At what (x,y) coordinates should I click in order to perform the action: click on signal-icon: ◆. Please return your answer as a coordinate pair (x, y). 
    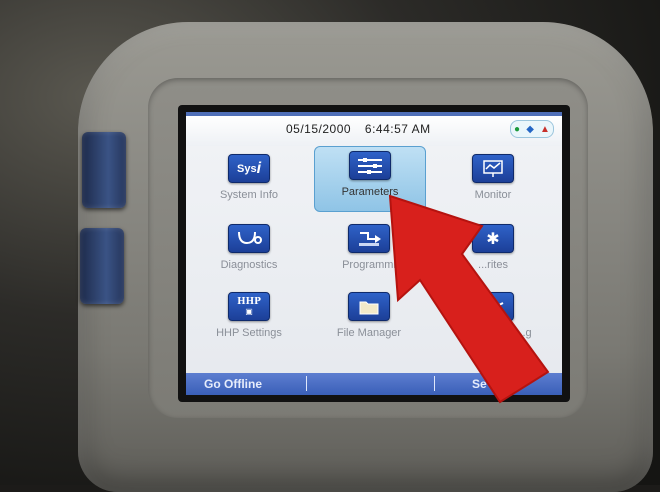
    Looking at the image, I should click on (530, 129).